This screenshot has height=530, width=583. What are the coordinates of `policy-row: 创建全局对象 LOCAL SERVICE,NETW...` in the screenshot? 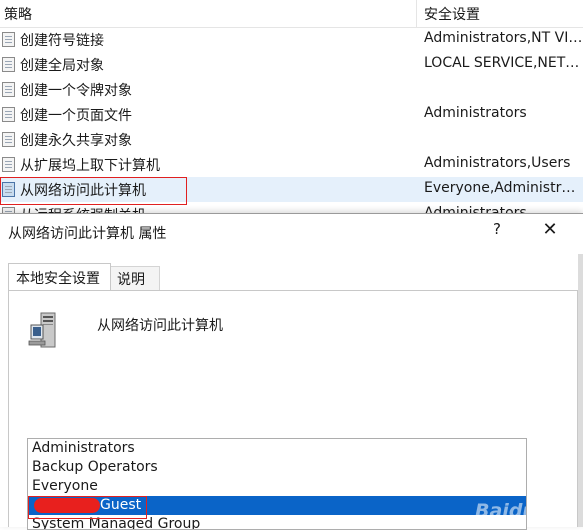 It's located at (291, 64).